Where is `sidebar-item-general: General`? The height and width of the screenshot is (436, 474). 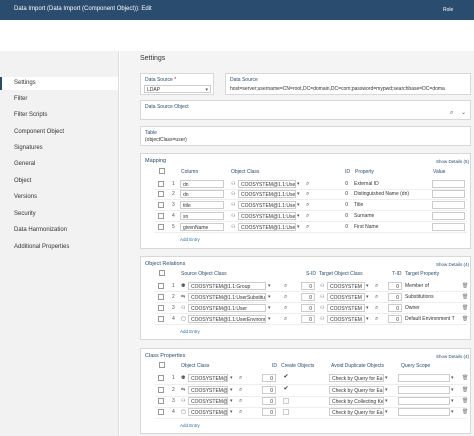 sidebar-item-general: General is located at coordinates (59, 164).